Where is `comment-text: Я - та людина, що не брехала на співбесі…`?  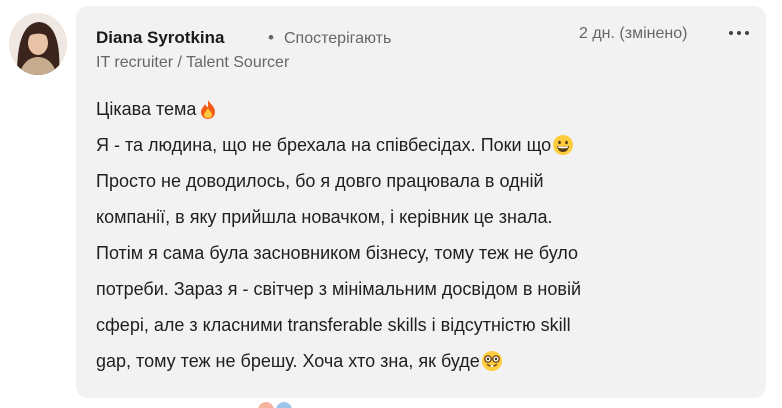 comment-text: Я - та людина, що не брехала на співбесі… is located at coordinates (324, 145).